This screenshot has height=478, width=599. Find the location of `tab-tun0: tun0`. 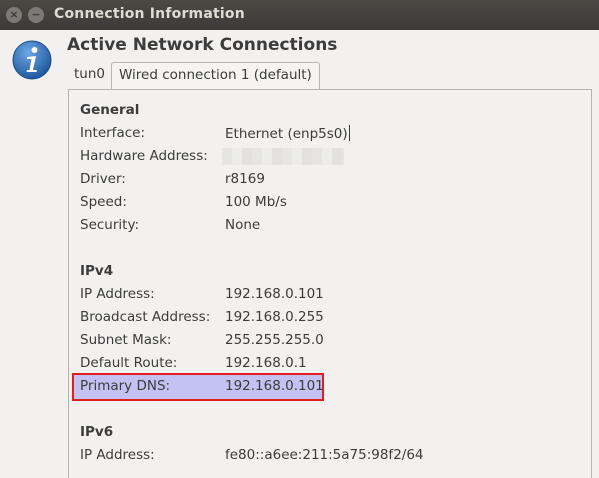

tab-tun0: tun0 is located at coordinates (92, 74).